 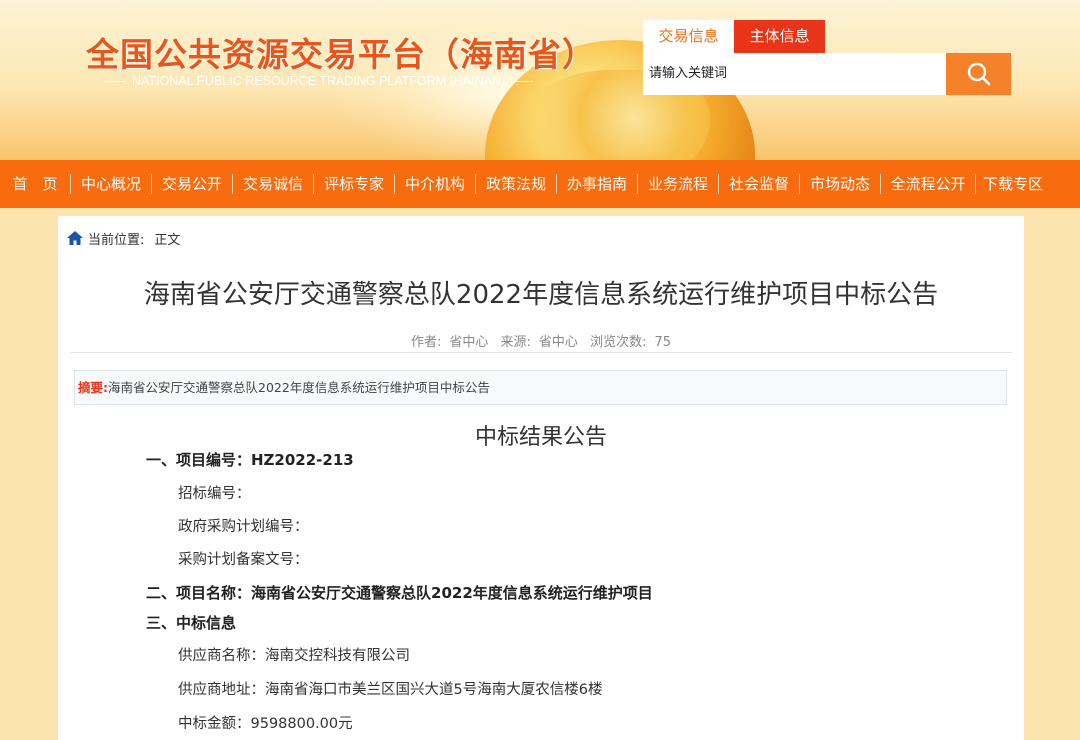 I want to click on nav-item: 政策法规, so click(x=516, y=184).